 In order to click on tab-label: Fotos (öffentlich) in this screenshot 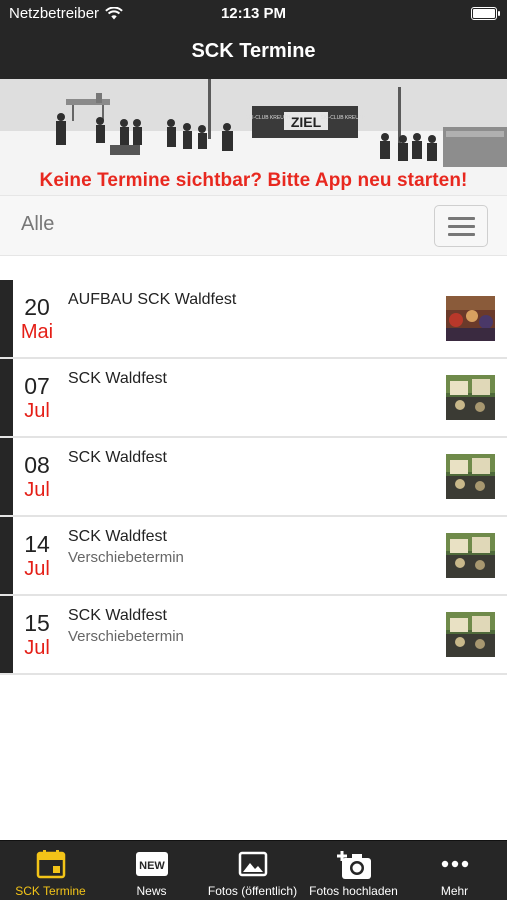, I will do `click(252, 891)`.